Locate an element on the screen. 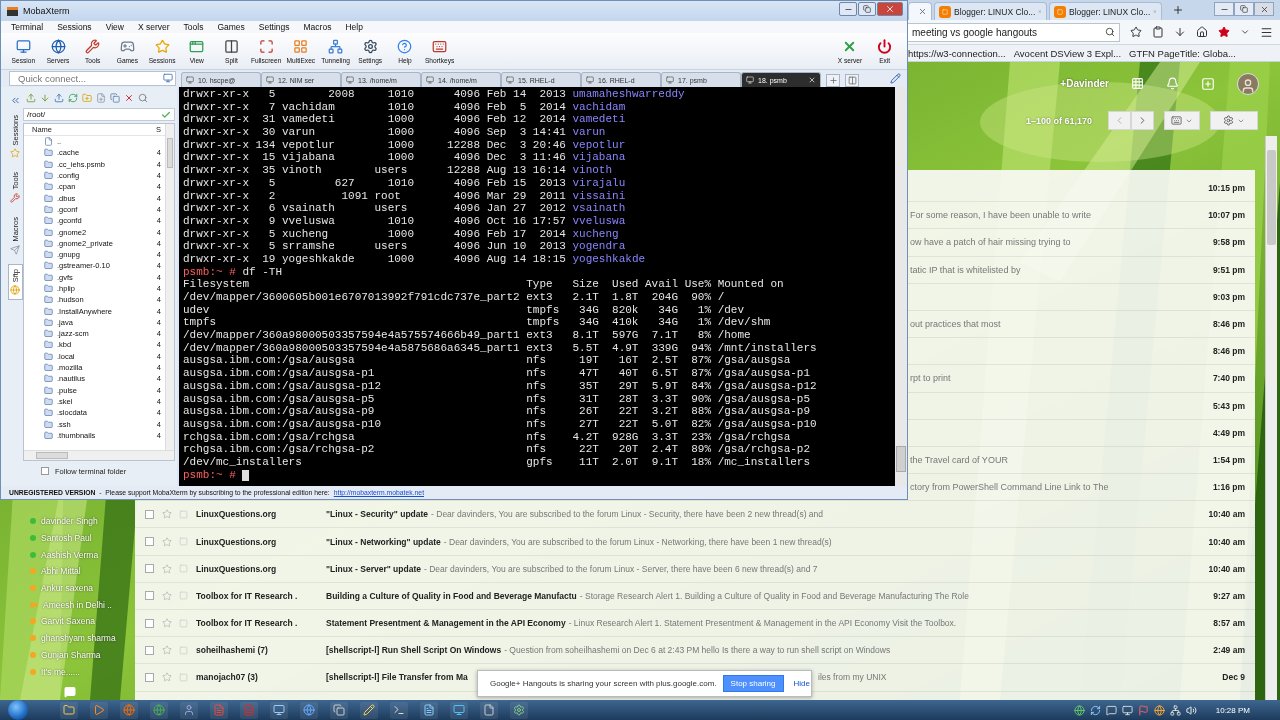  split-button is located at coordinates (852, 80).